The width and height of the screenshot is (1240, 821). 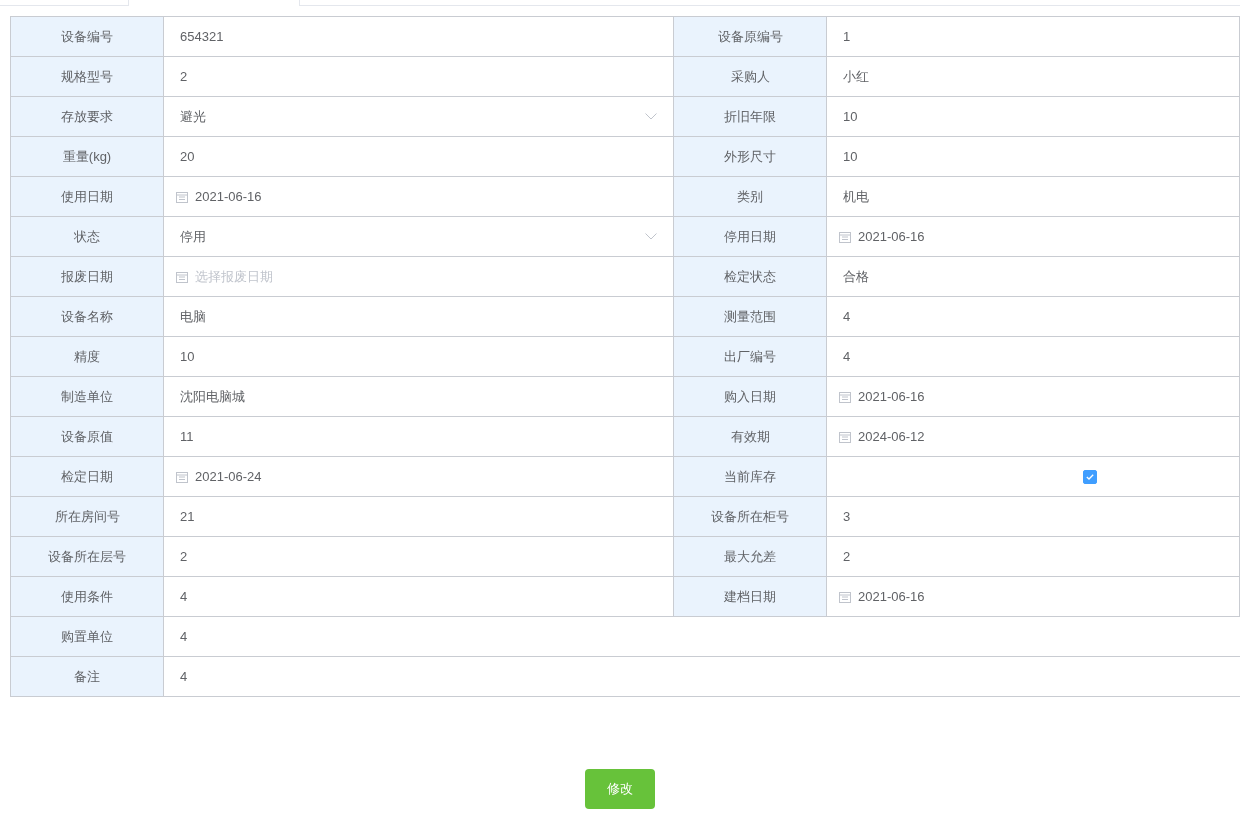 What do you see at coordinates (750, 36) in the screenshot?
I see `field-label: 设备原编号` at bounding box center [750, 36].